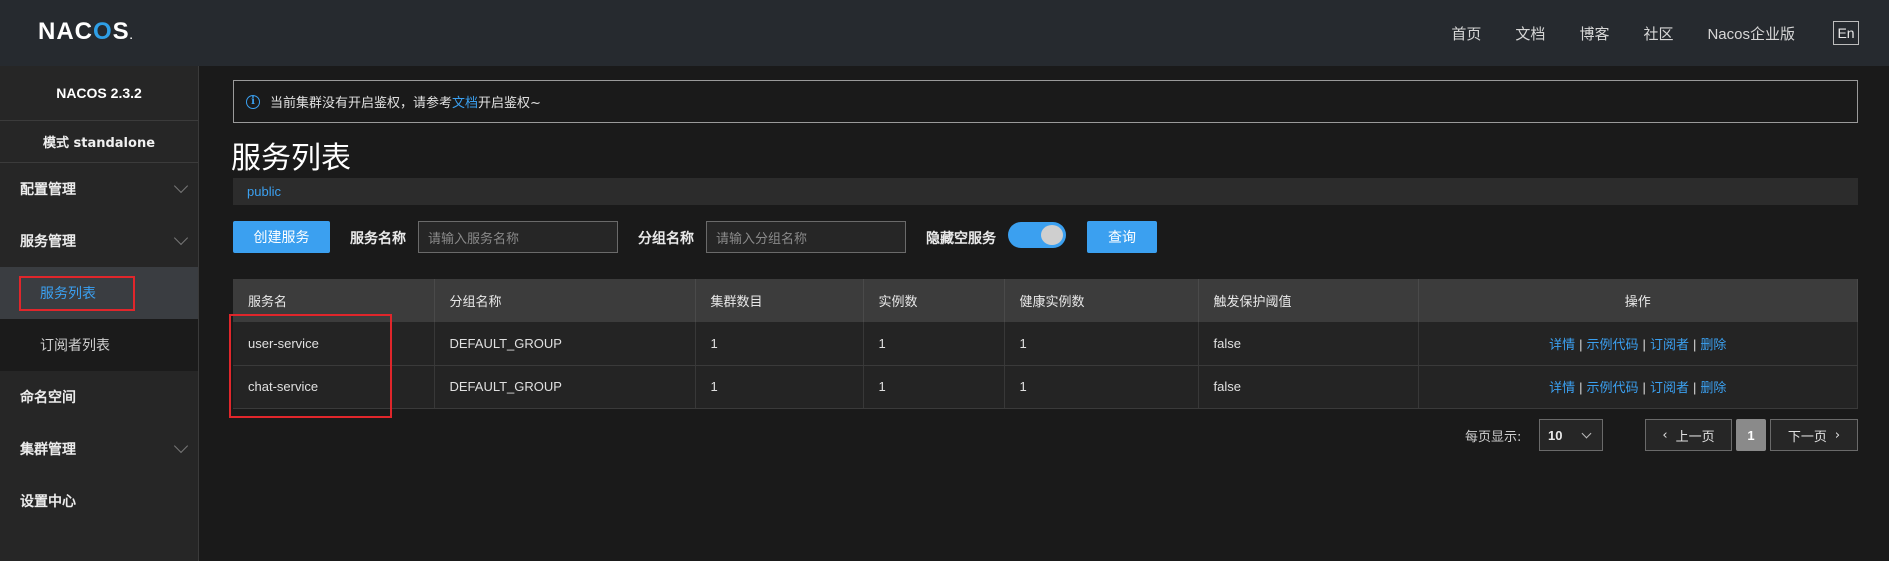  I want to click on table-header-row: 服务名 分组名称 集群数目 实例数 健康实例数 触发保护阈值 操作, so click(1045, 300).